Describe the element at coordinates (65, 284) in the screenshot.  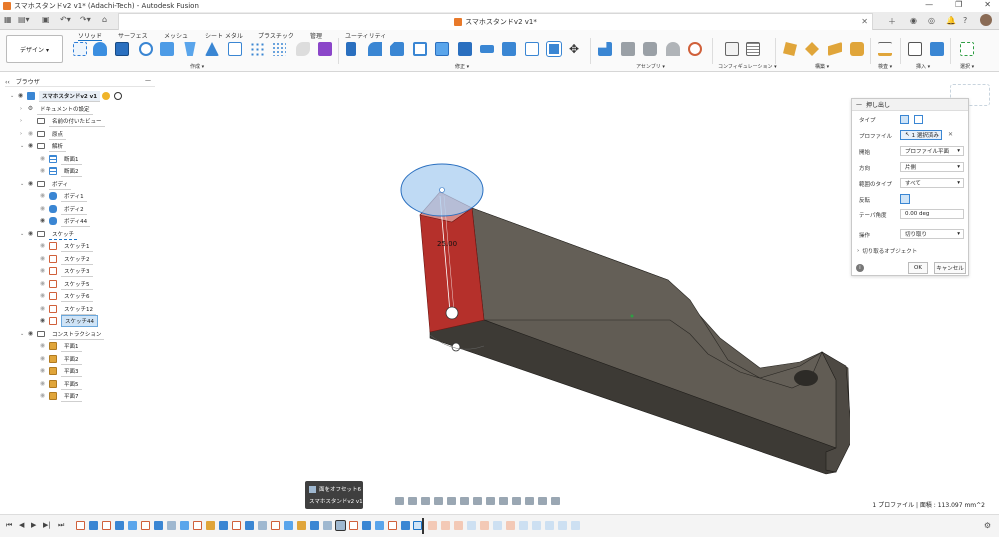
I see `tree-item-sketch5: ◉ スケッチ5` at that location.